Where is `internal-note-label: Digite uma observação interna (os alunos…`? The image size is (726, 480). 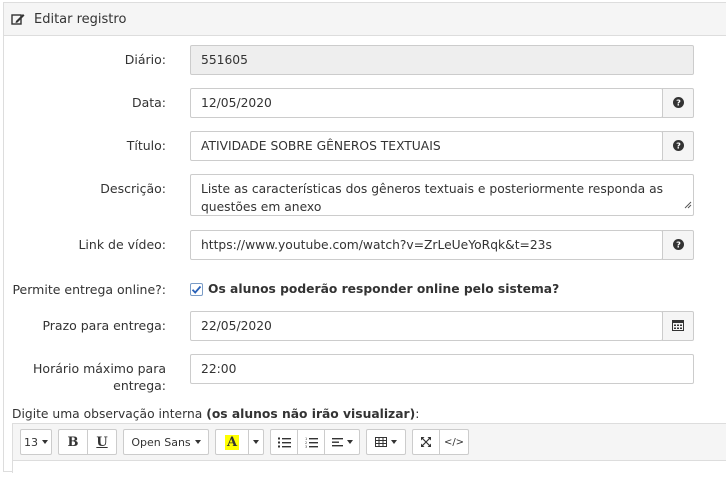
internal-note-label: Digite uma observação interna (os alunos… is located at coordinates (215, 414).